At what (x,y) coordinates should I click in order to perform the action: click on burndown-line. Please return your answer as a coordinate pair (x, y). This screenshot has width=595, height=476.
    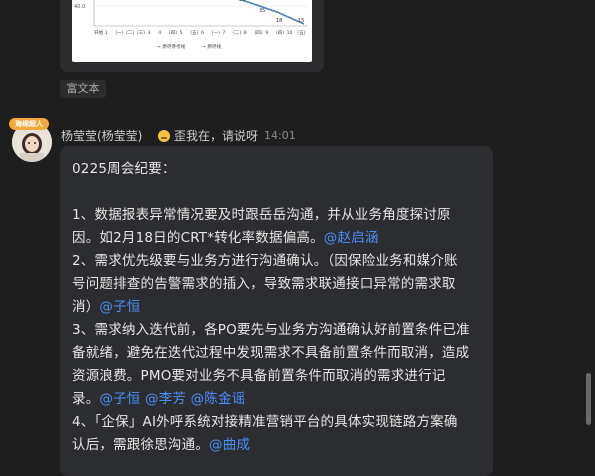
    Looking at the image, I should click on (271, 12).